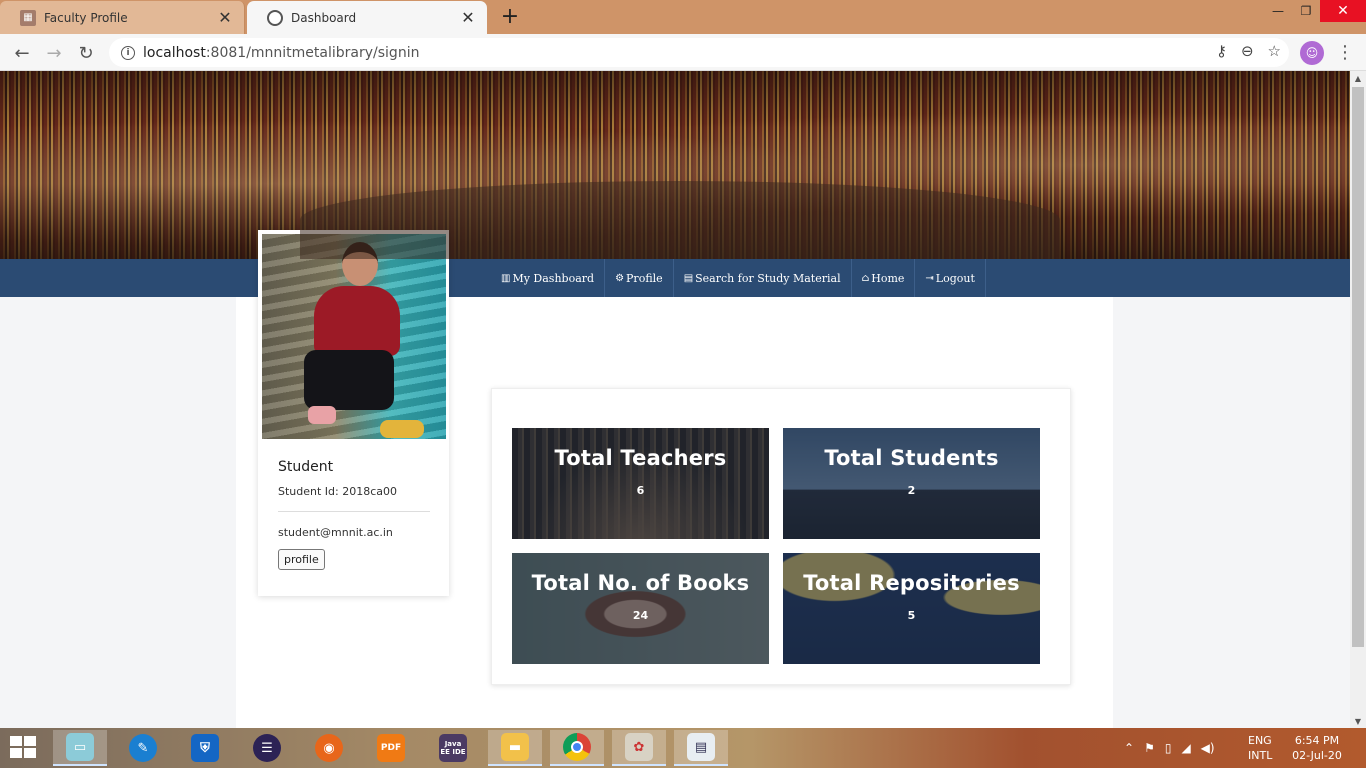  I want to click on java-ee-ide-icon: Java EE IDE, so click(453, 748).